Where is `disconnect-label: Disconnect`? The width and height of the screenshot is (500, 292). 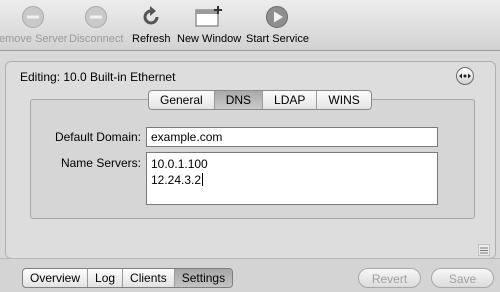 disconnect-label: Disconnect is located at coordinates (96, 39).